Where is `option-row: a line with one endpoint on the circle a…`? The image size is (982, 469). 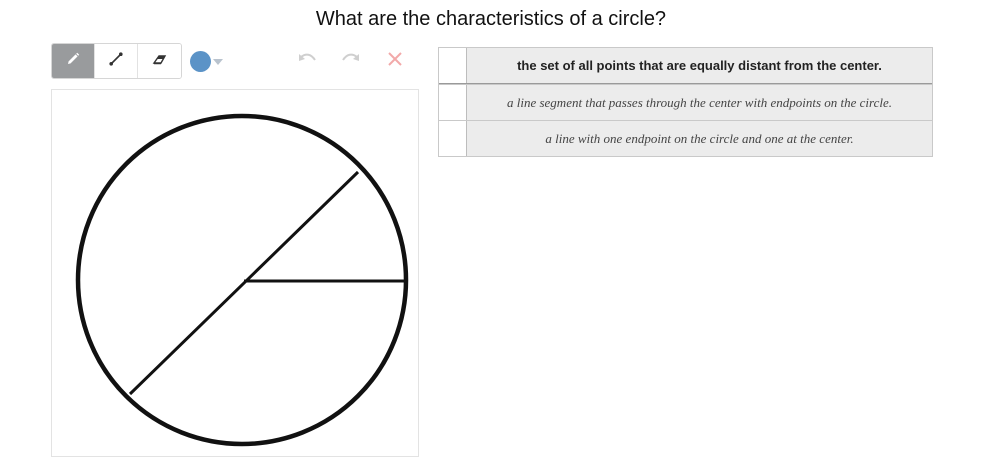
option-row: a line with one endpoint on the circle a… is located at coordinates (685, 138).